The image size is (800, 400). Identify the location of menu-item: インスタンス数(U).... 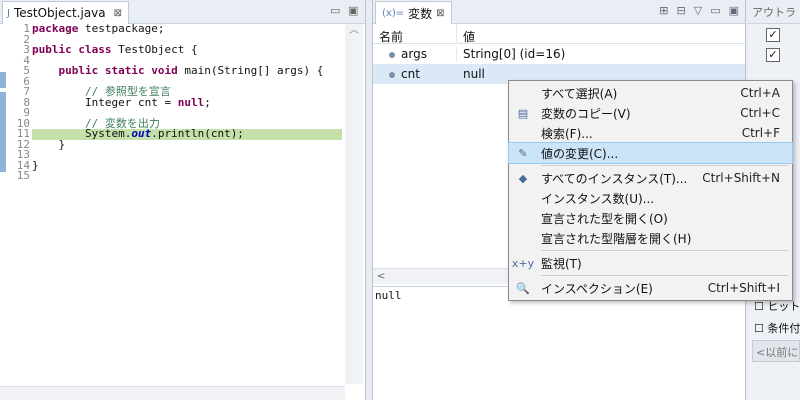
(650, 198).